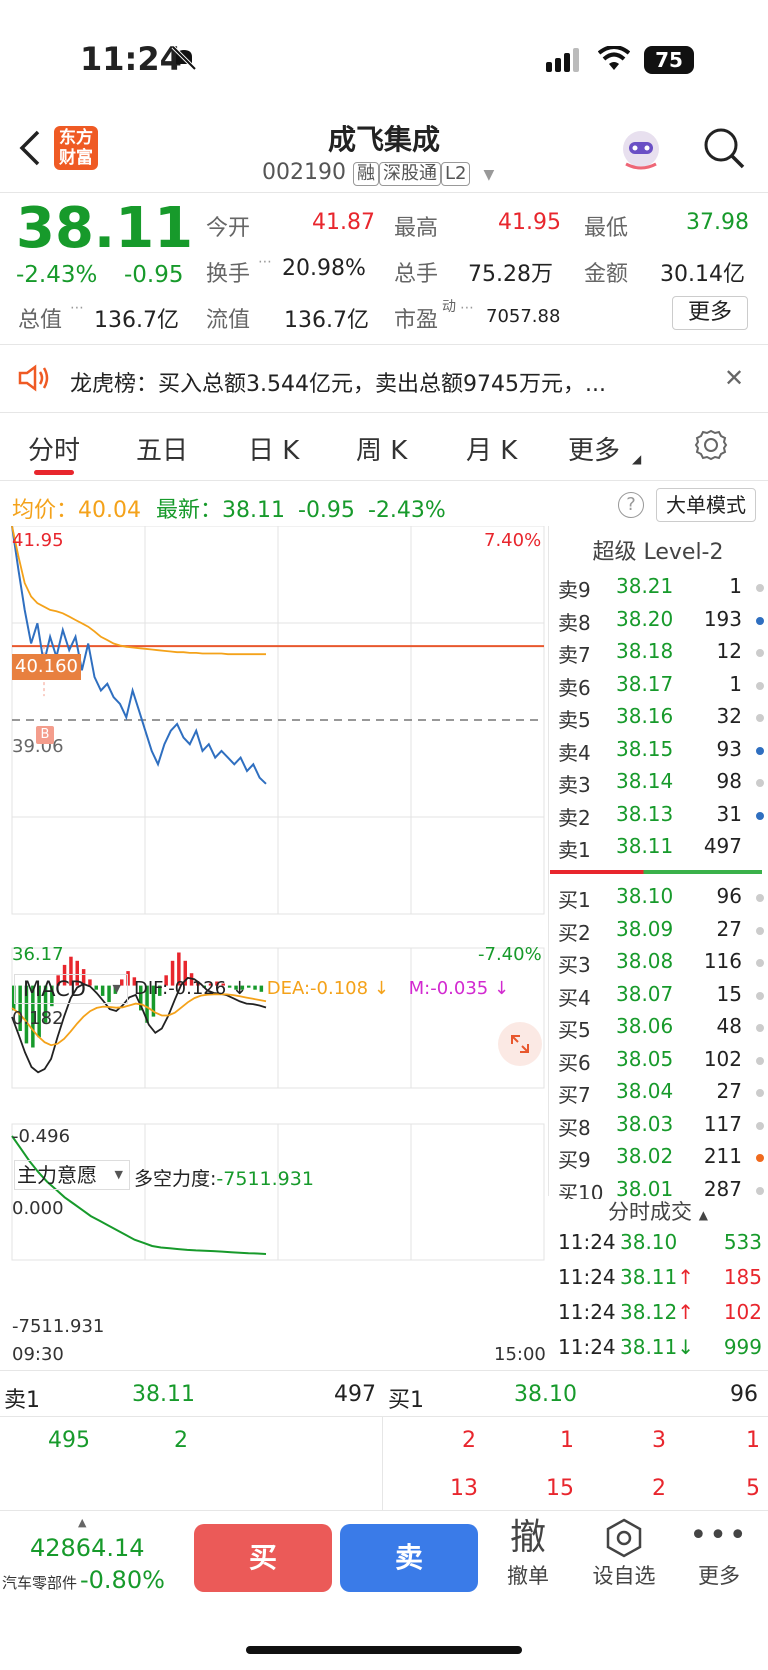 Image resolution: width=768 pixels, height=1670 pixels. I want to click on cancel-icon: 撤, so click(527, 1537).